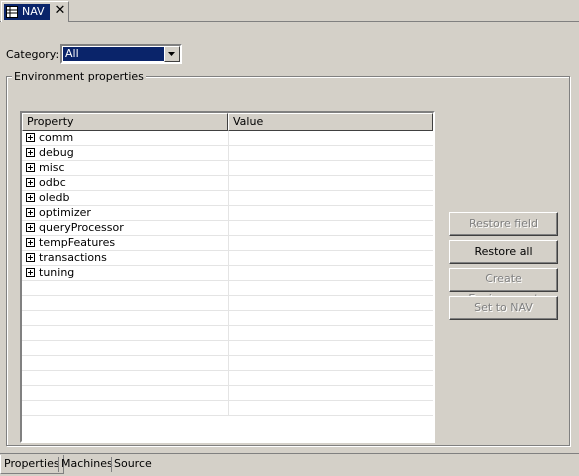  Describe the element at coordinates (133, 464) in the screenshot. I see `tab-source: Source` at that location.